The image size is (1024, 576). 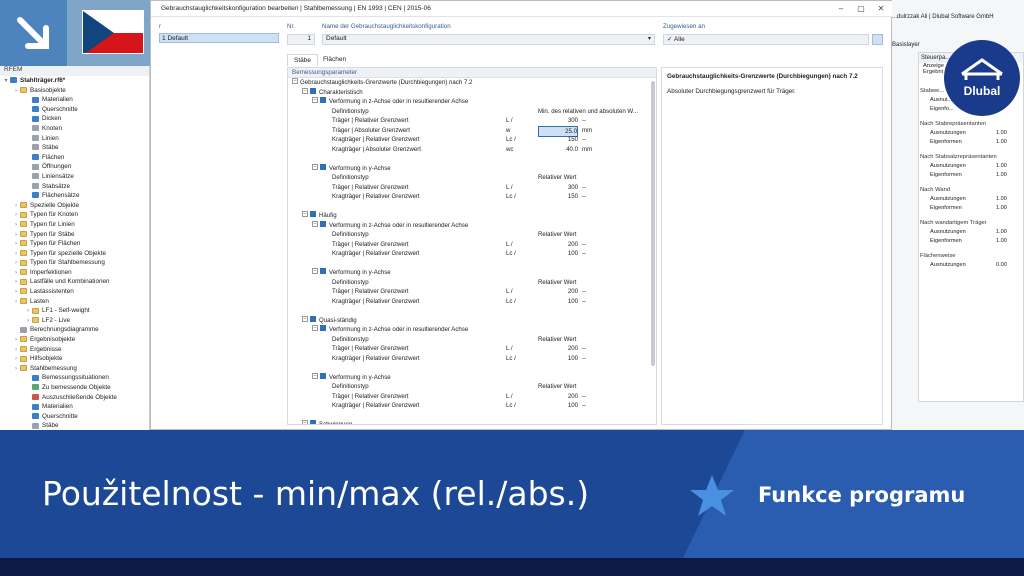 I want to click on grid-block-row: – Verformung in y-Achse, so click(x=472, y=273).